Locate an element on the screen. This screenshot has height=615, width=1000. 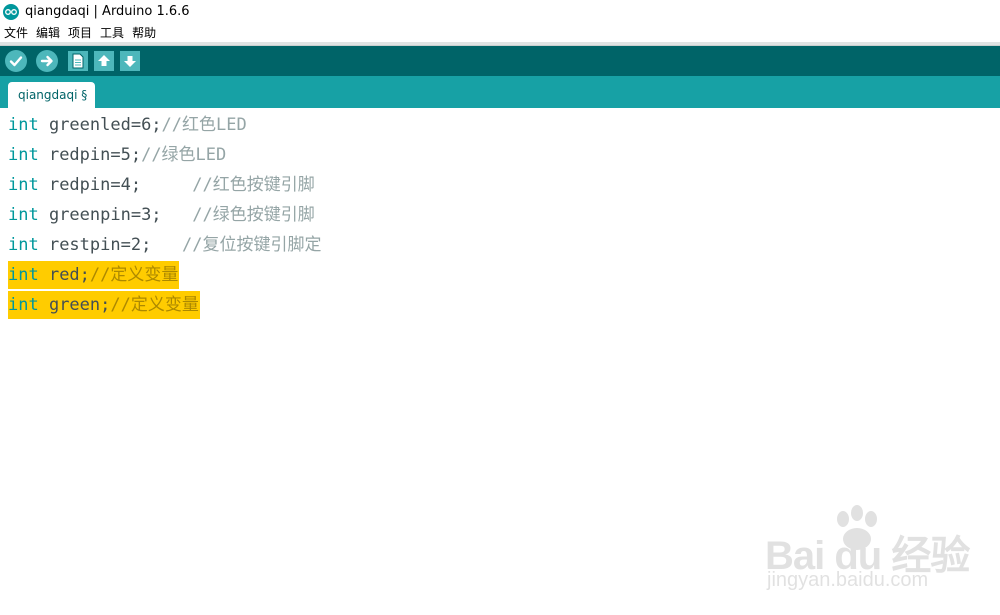
code-line: int greenpin=3; //绿色按键引脚 is located at coordinates (161, 215).